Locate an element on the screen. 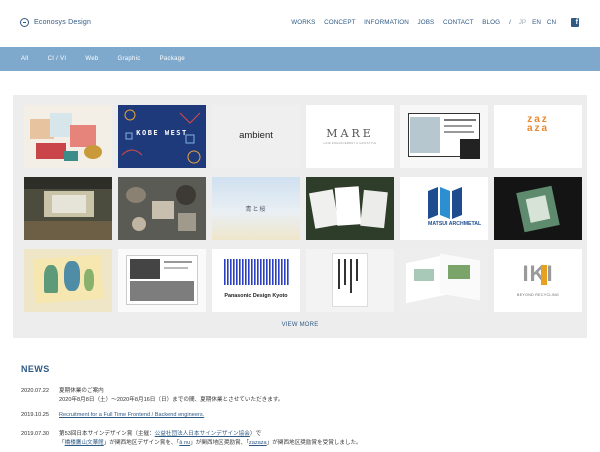 Image resolution: width=600 pixels, height=452 pixels. filter-ci-vi: CI / VI is located at coordinates (57, 59).